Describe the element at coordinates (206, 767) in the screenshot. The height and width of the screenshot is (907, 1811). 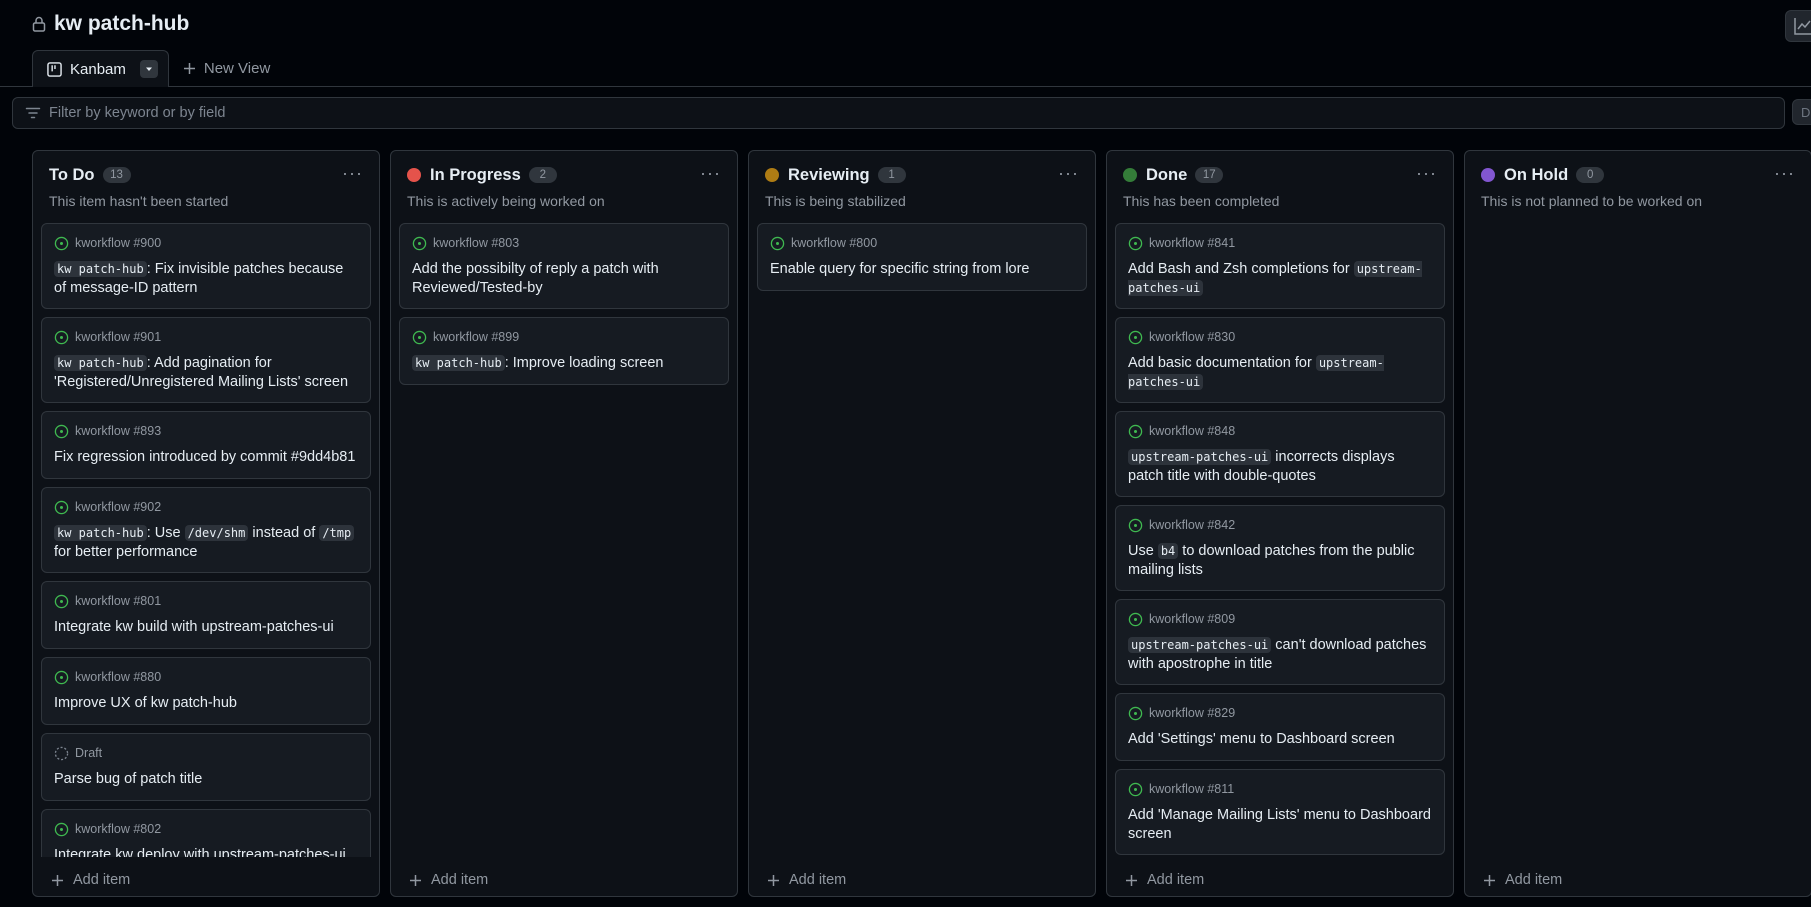
I see `issue-card: Draft Parse bug of patch title` at that location.